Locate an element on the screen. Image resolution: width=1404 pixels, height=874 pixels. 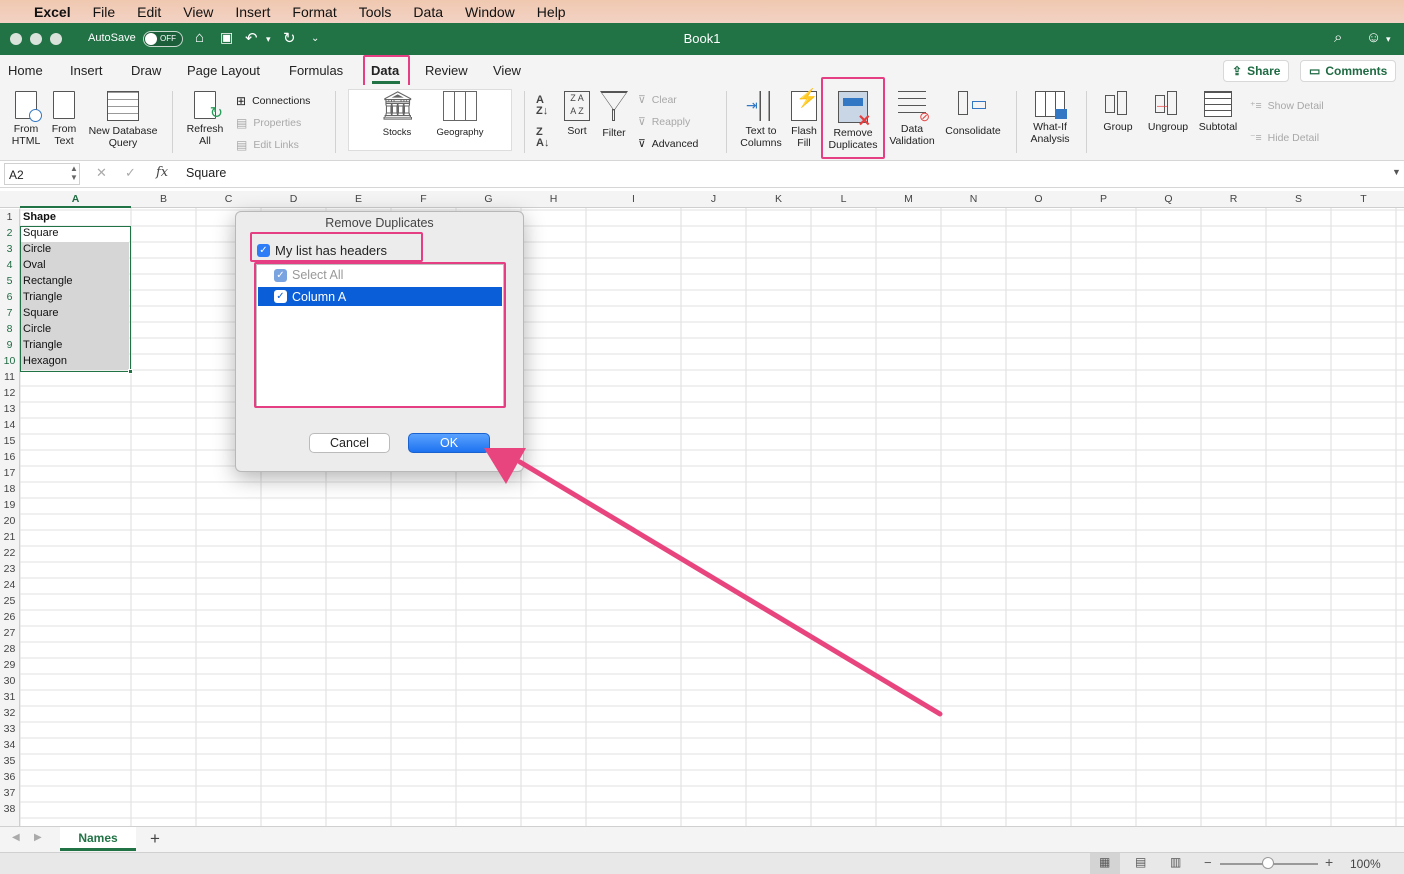
connections-button: ⊞ Connections is located at coordinates (273, 101).